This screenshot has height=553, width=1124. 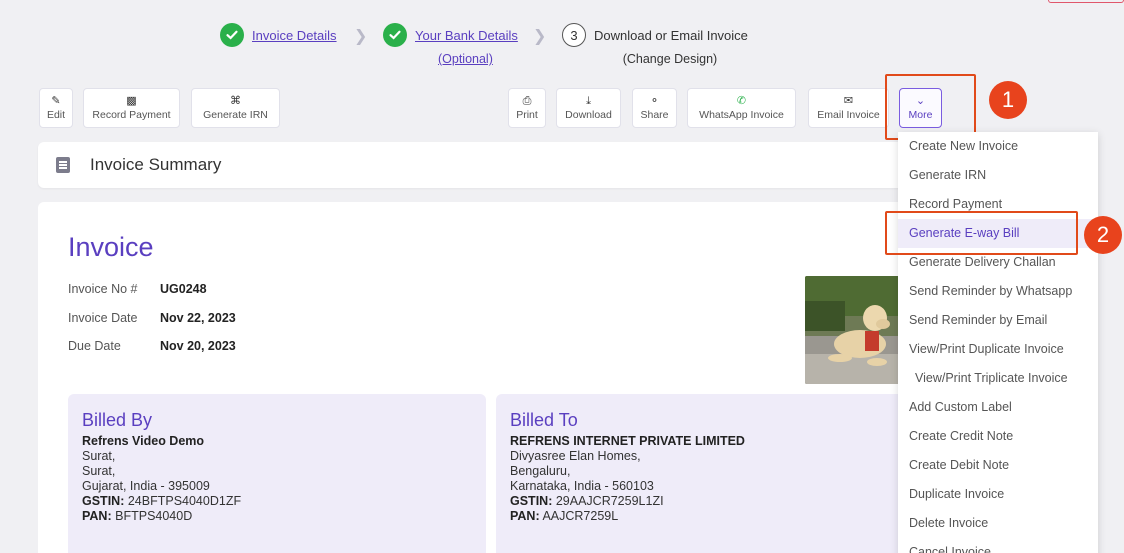 What do you see at coordinates (143, 441) in the screenshot?
I see `billed-by-name: Refrens Video Demo` at bounding box center [143, 441].